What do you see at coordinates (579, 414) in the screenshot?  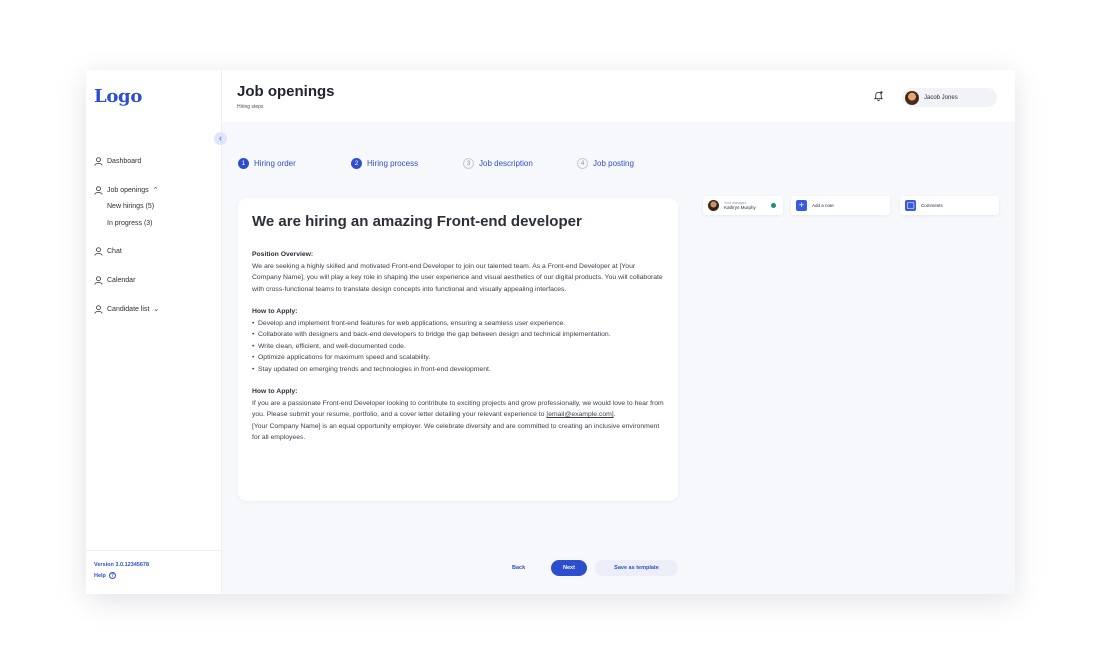 I see `email-link: [email@example.com]` at bounding box center [579, 414].